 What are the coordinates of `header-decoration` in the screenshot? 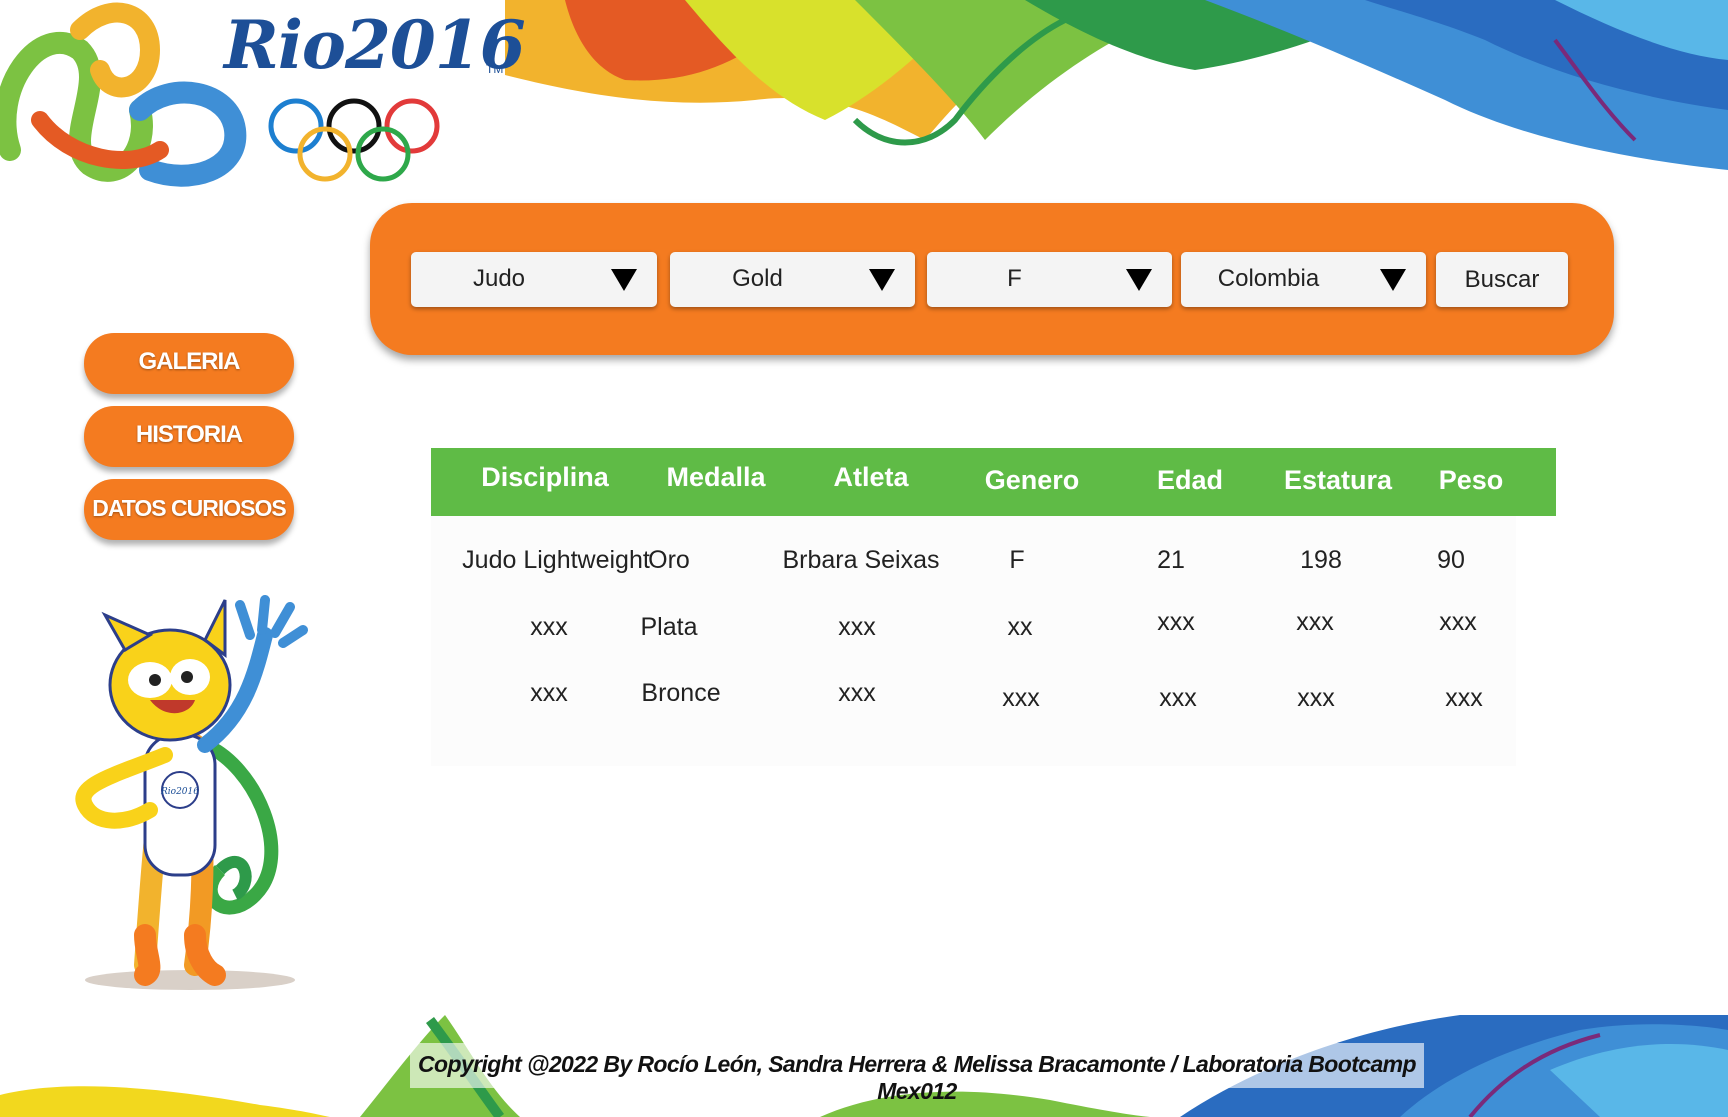 It's located at (1116, 85).